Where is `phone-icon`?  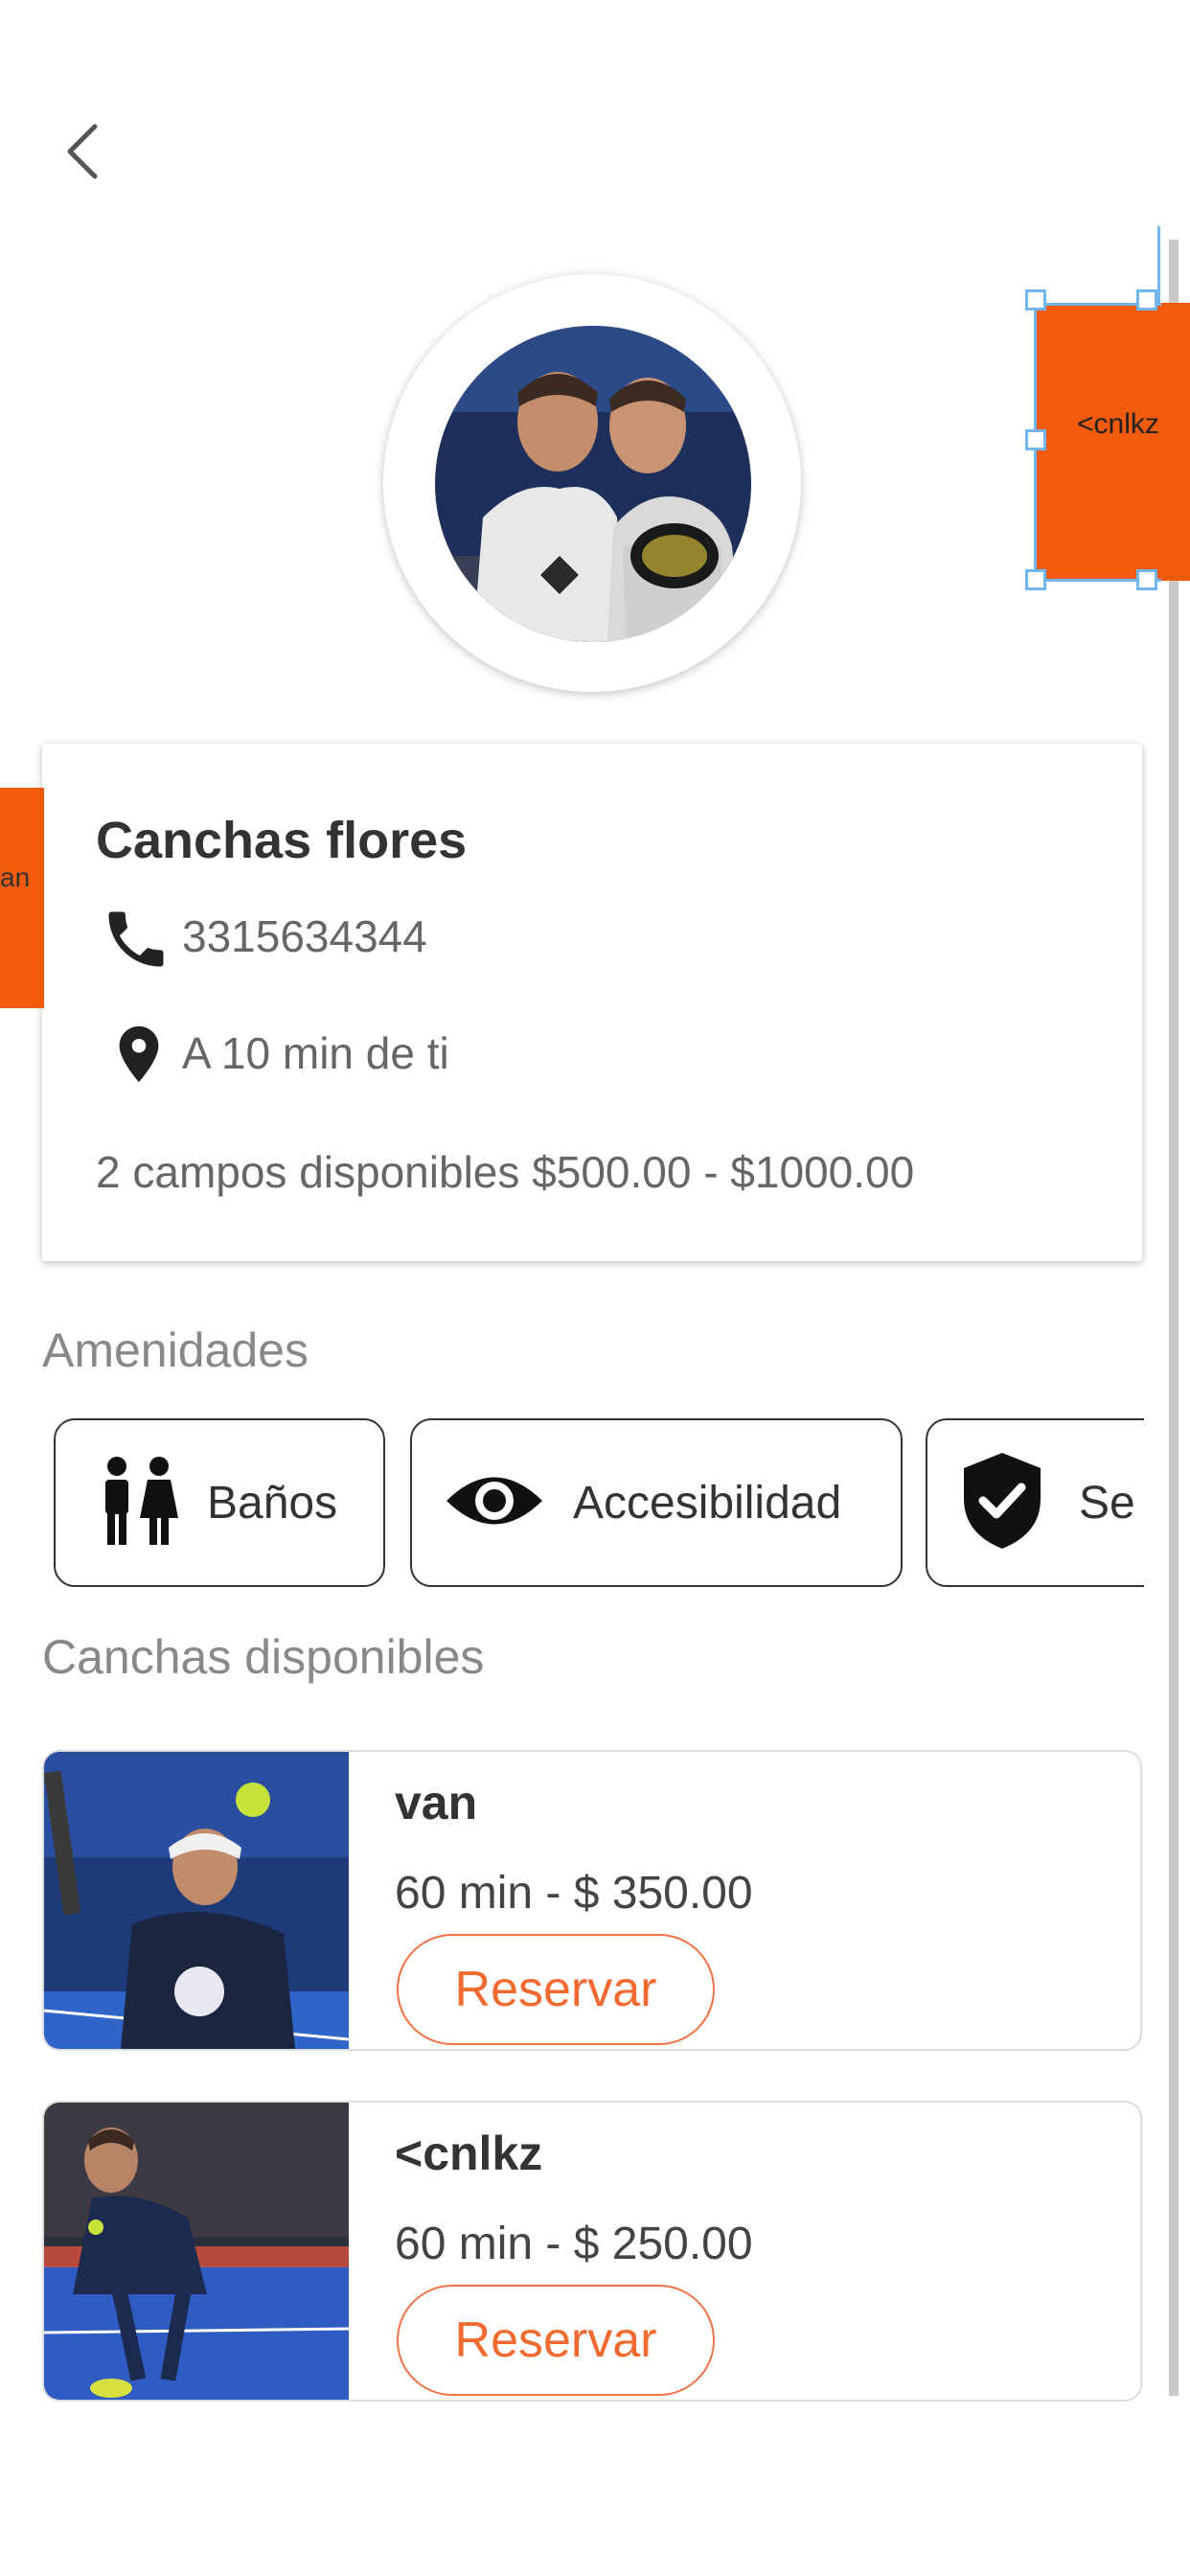
phone-icon is located at coordinates (136, 939).